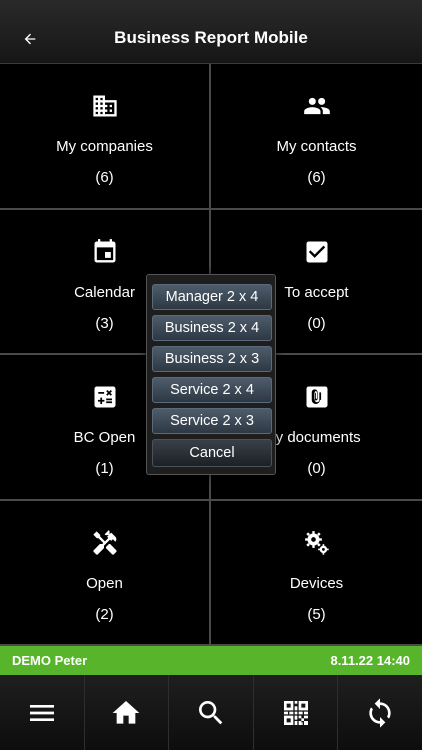 The image size is (422, 750). I want to click on tile-my-contacts: My contacts (6), so click(316, 137).